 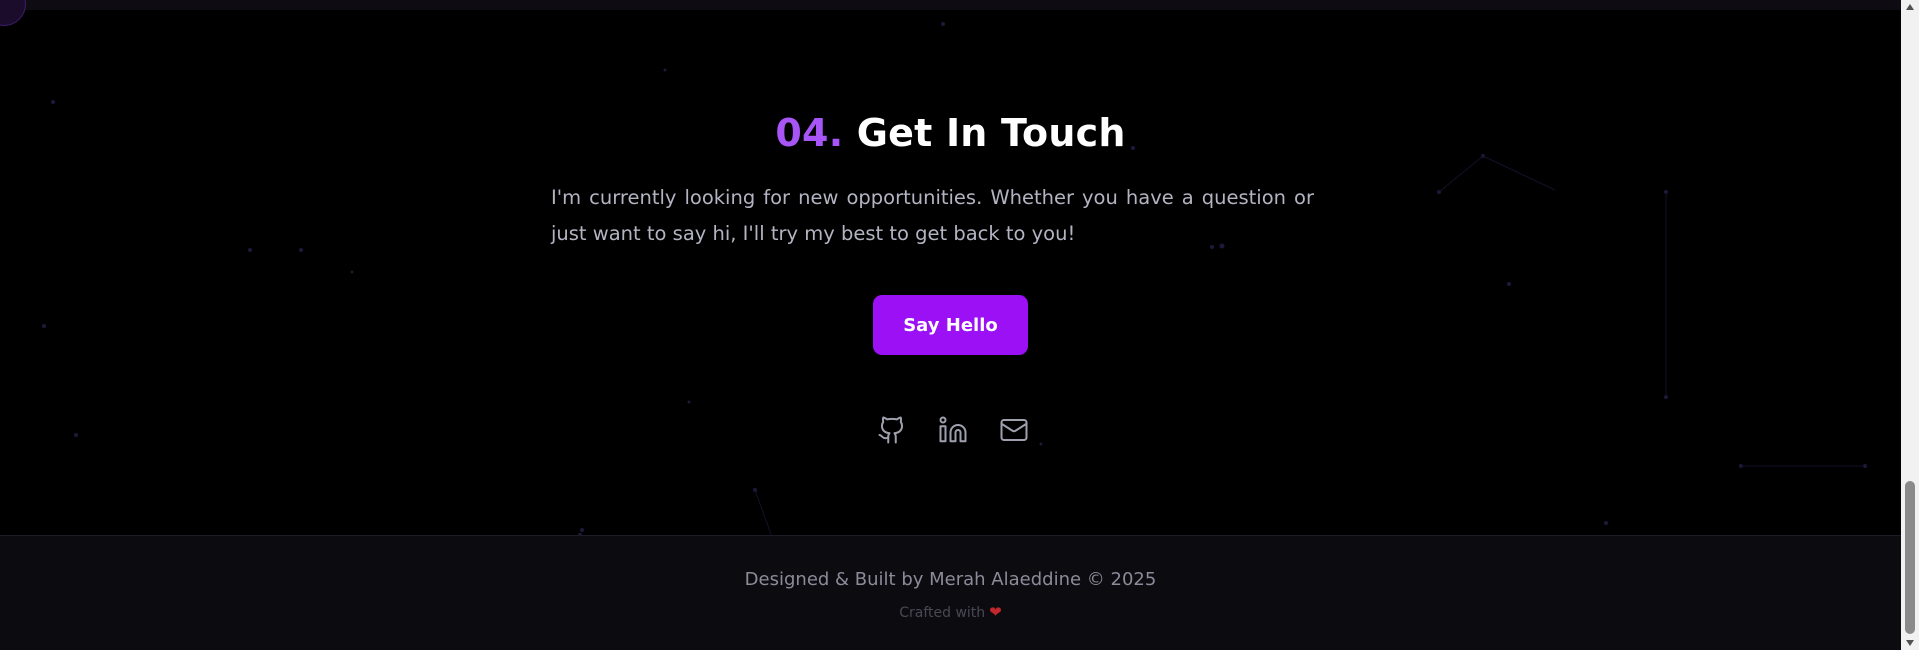 I want to click on crafted-label: Crafted with, so click(x=942, y=613).